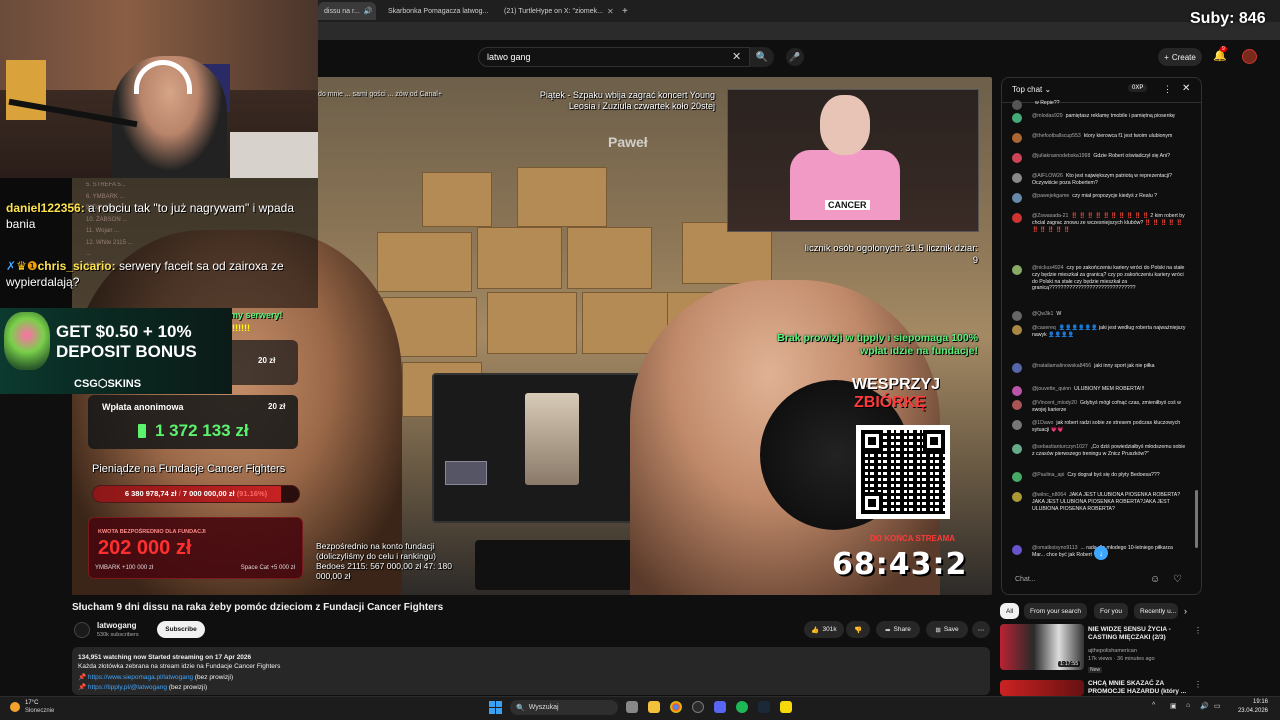 The height and width of the screenshot is (720, 1280). I want to click on chat-author: @sebastianturczyn1027, so click(1060, 447).